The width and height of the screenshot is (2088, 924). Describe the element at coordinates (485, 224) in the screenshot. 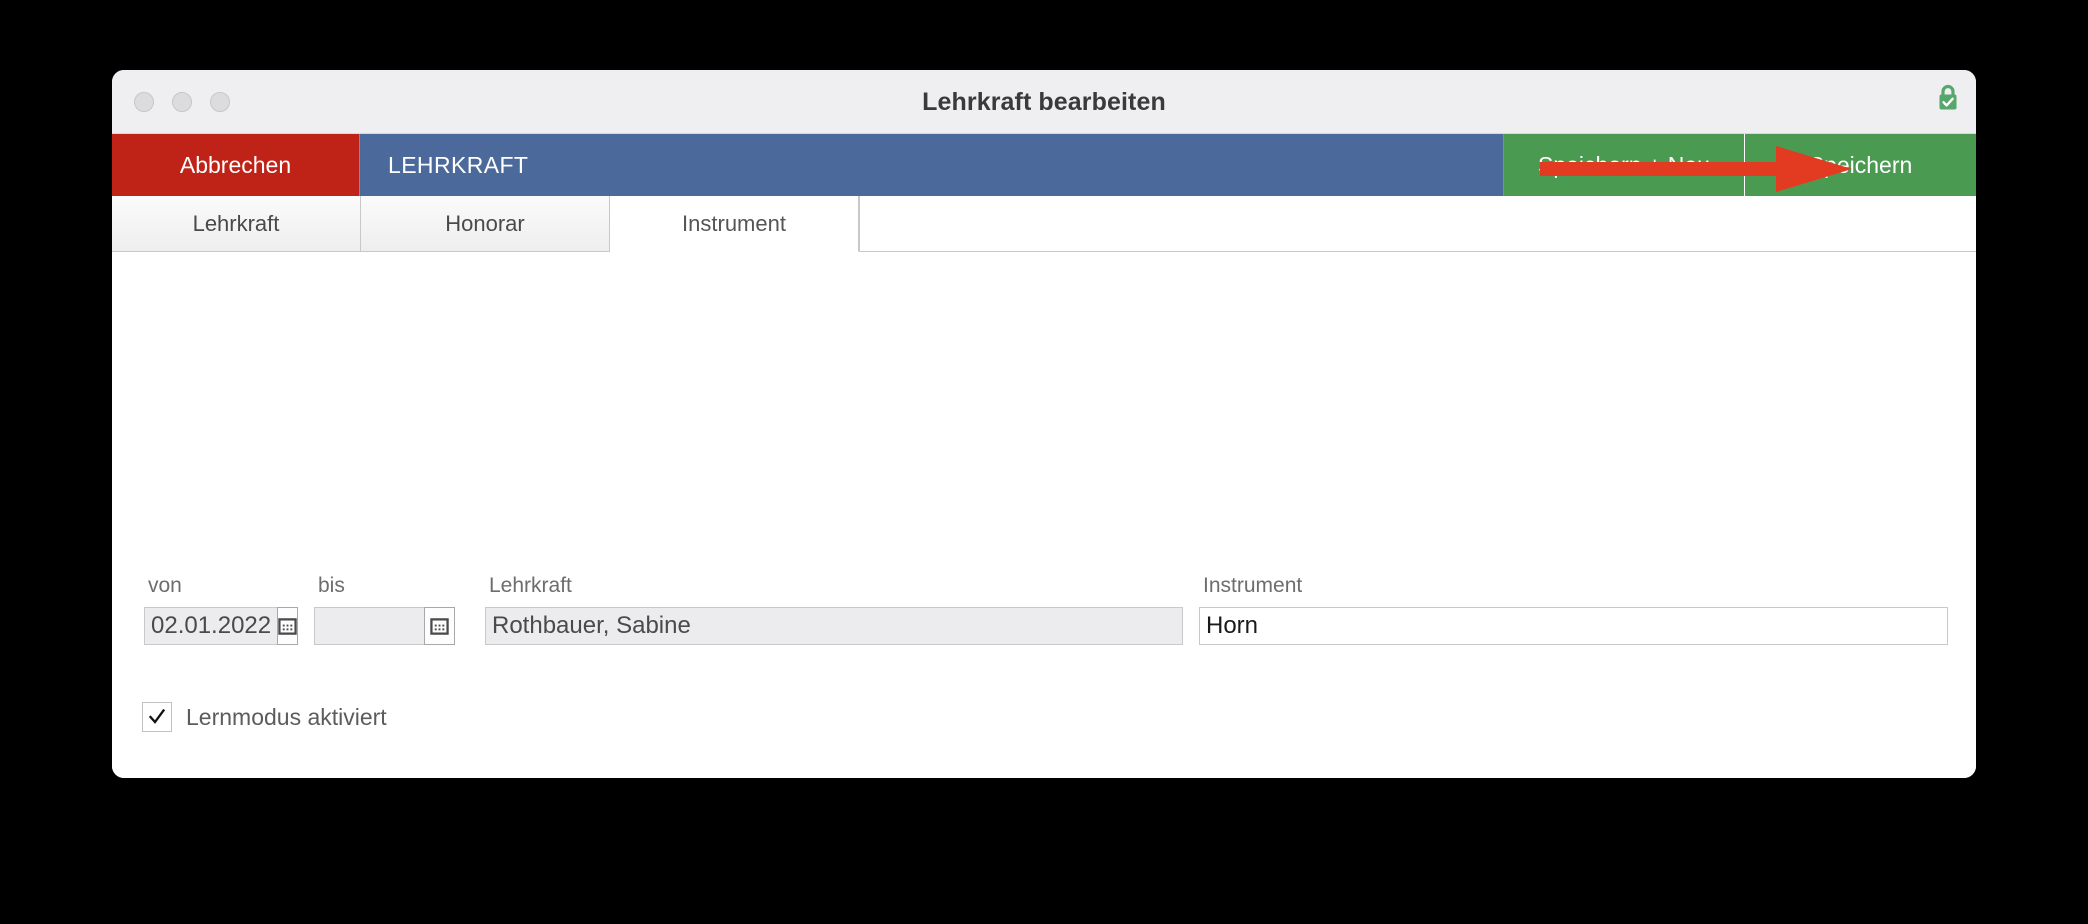

I see `tab-honorar: Honorar` at that location.